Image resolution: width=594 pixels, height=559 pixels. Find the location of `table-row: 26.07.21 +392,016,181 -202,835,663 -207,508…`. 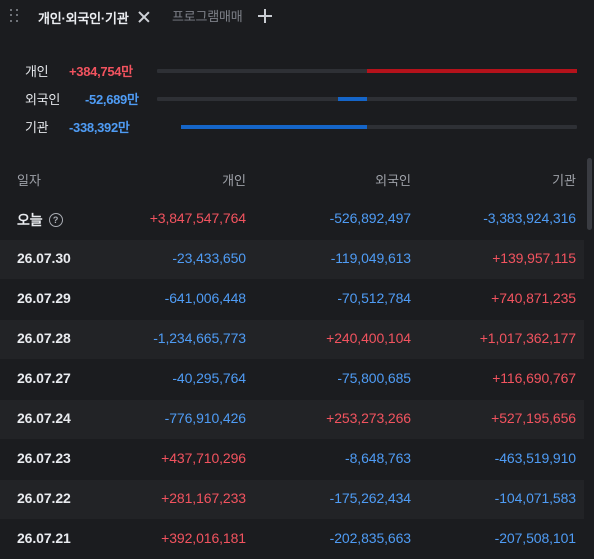

table-row: 26.07.21 +392,016,181 -202,835,663 -207,508… is located at coordinates (292, 539).